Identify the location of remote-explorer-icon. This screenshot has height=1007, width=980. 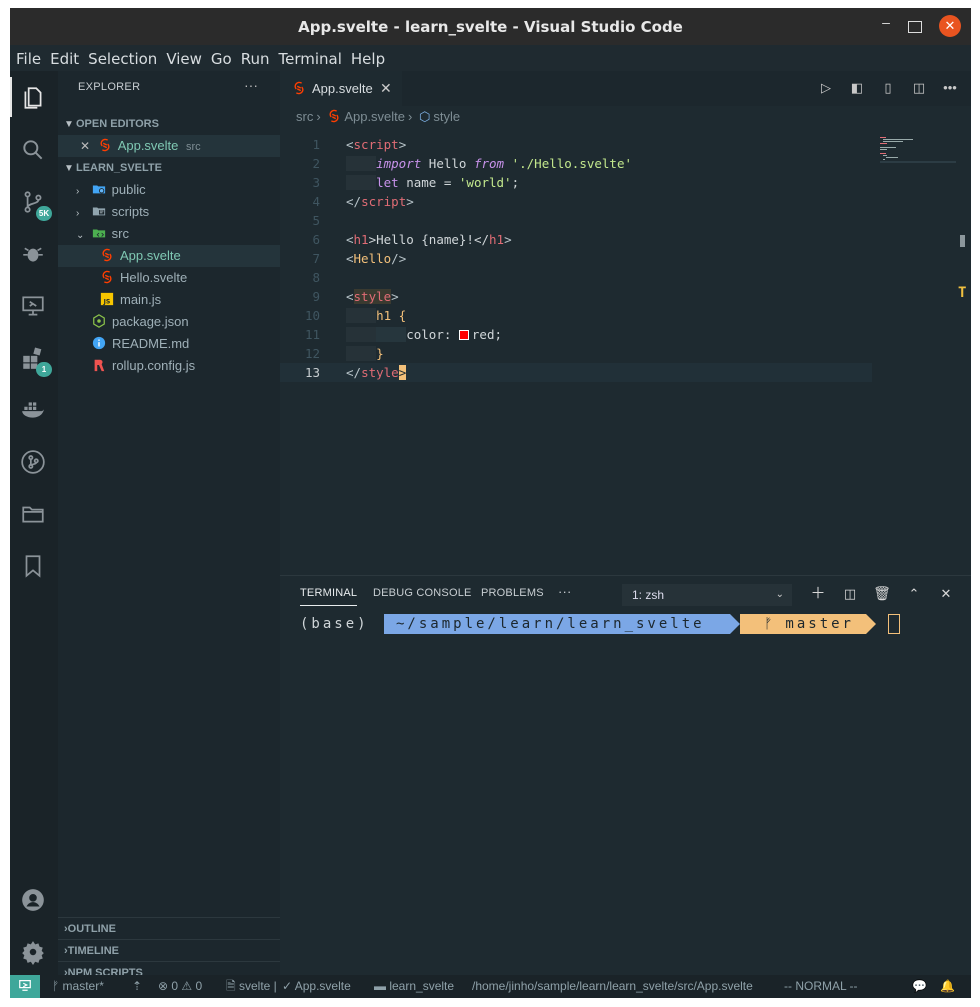
(34, 307).